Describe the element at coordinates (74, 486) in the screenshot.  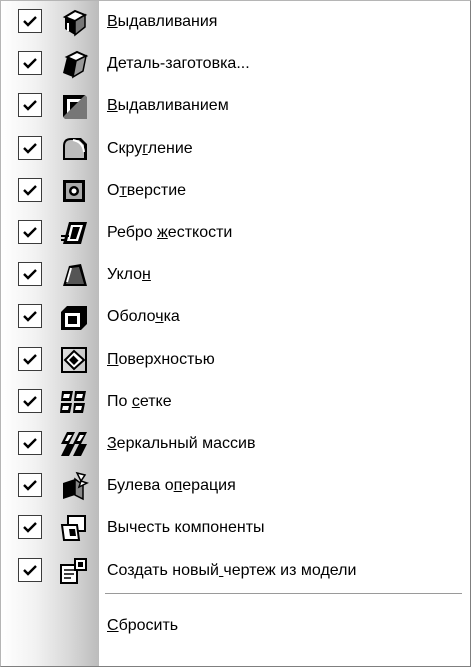
I see `boolean-operation-icon` at that location.